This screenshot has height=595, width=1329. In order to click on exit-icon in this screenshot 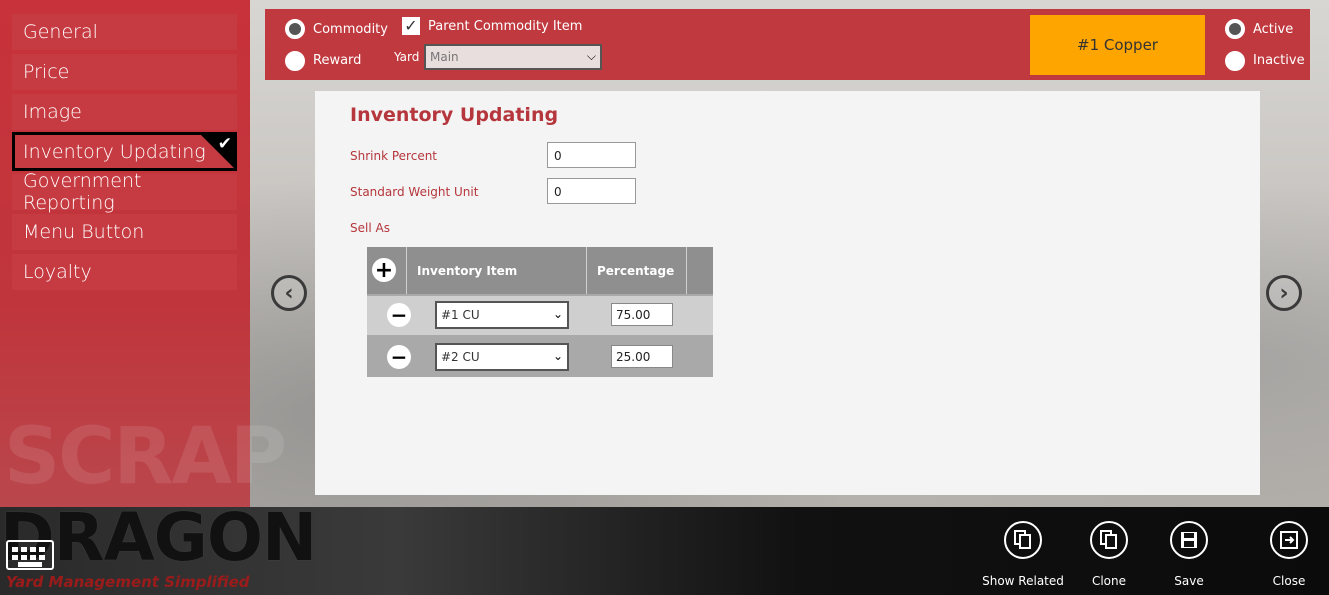, I will do `click(1289, 540)`.